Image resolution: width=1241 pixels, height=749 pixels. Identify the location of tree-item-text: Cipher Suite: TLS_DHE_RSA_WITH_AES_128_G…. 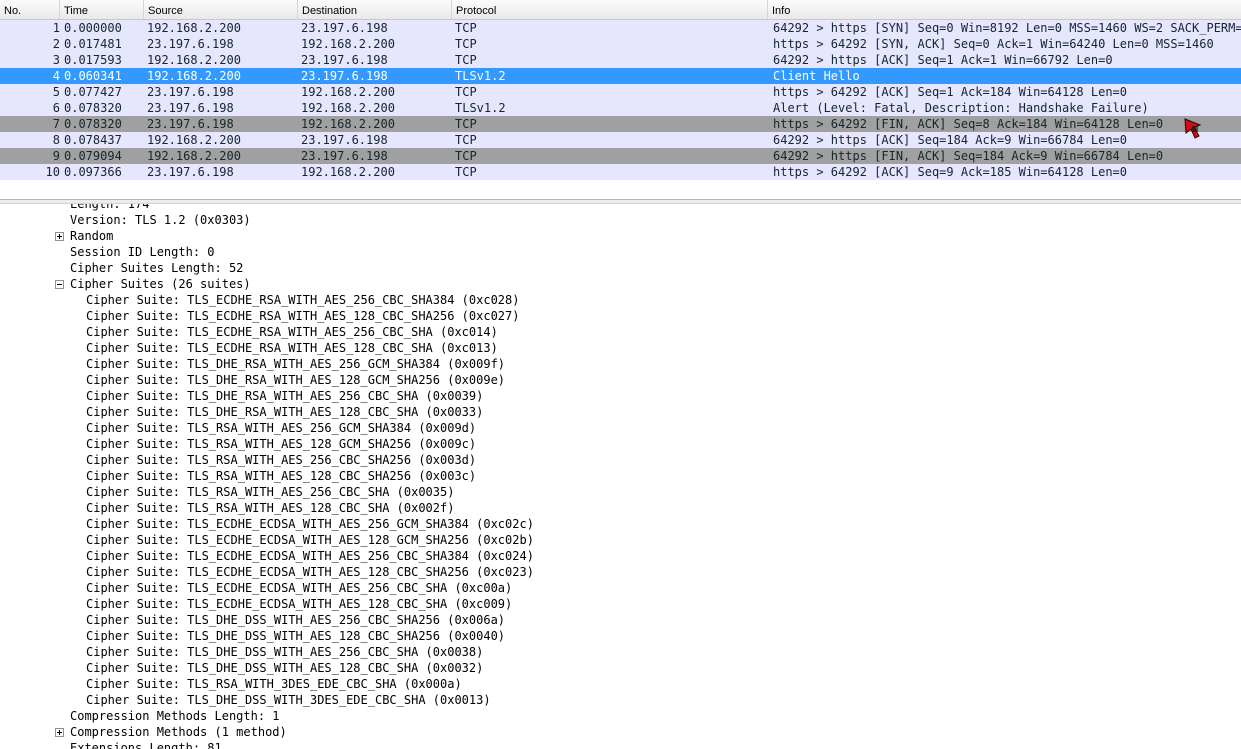
(296, 380).